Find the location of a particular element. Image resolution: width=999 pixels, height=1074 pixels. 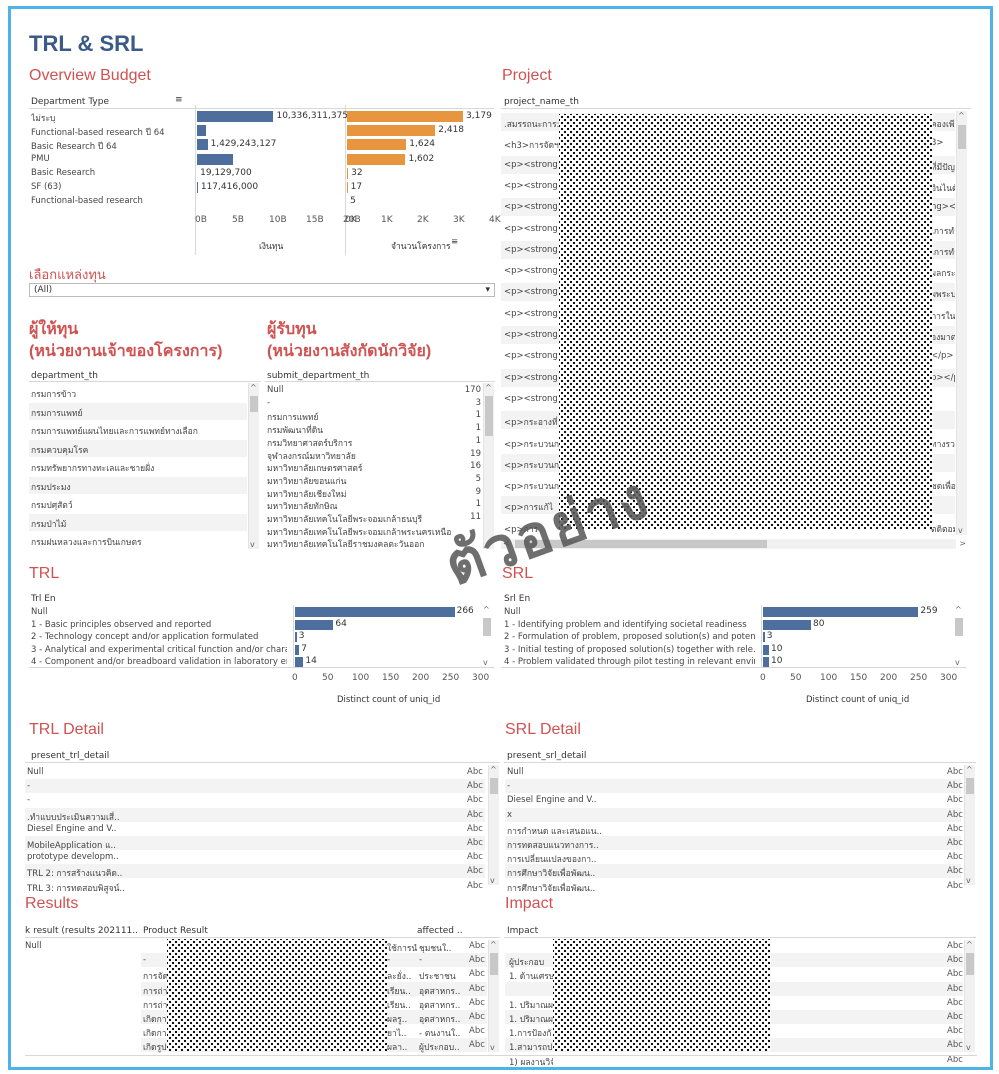

product-result: เกิดรูป is located at coordinates (156, 1047).